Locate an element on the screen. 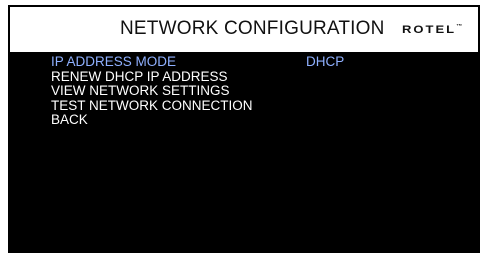 The width and height of the screenshot is (488, 259). menu-item-test-network-connection: TEST NETWORK CONNECTION is located at coordinates (152, 106).